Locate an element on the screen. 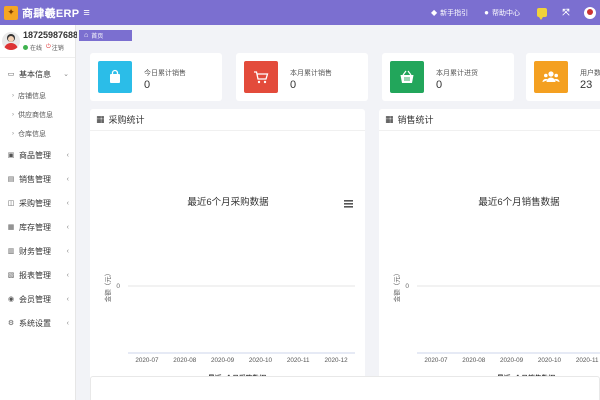  sidebar-subitem-label: 店铺信息 is located at coordinates (32, 96).